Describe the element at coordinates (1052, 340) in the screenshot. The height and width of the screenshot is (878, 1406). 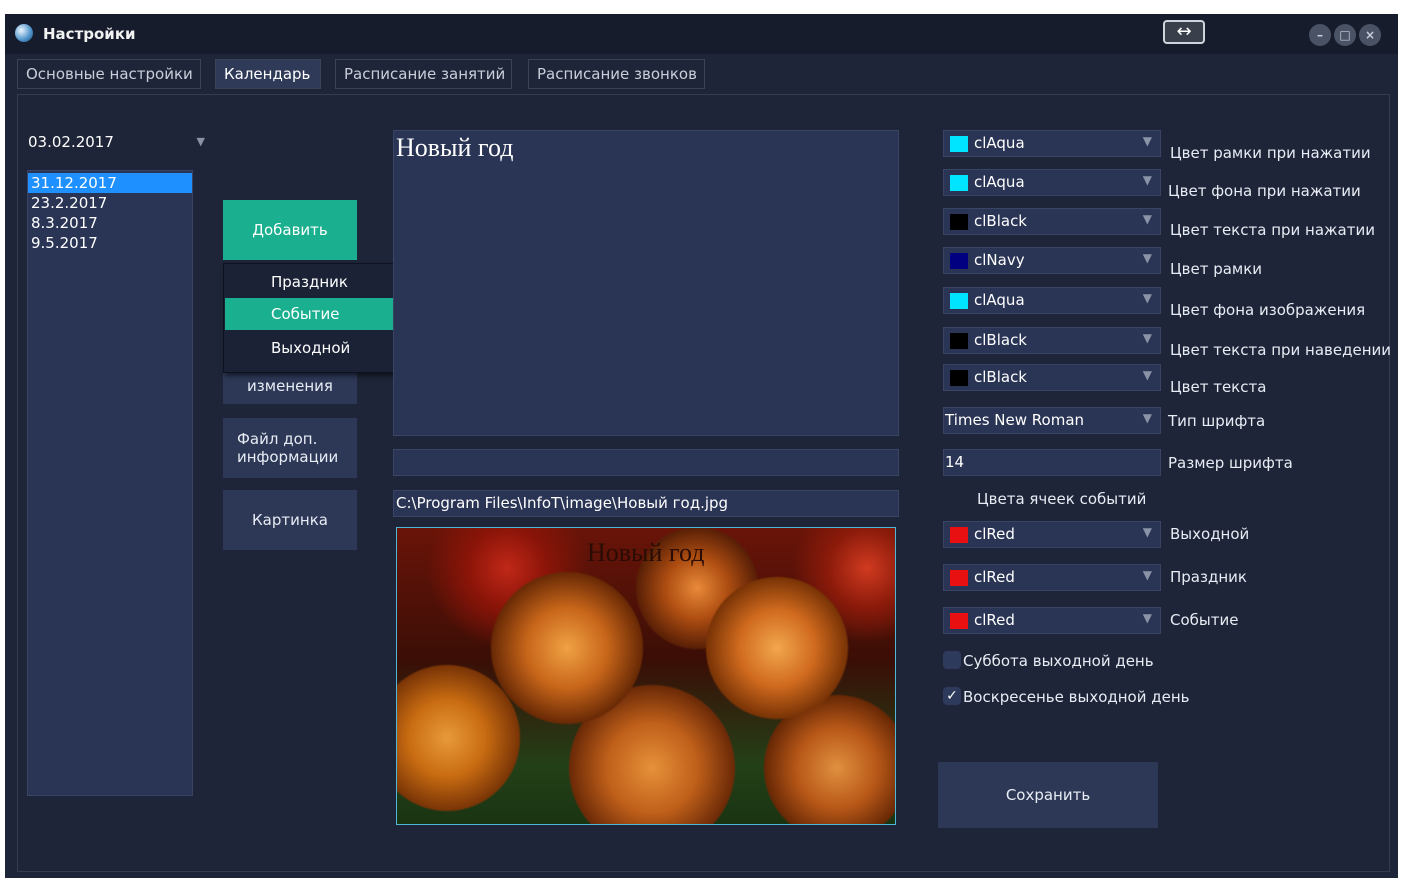
I see `text-hover-color-select: clBlack ▼` at that location.